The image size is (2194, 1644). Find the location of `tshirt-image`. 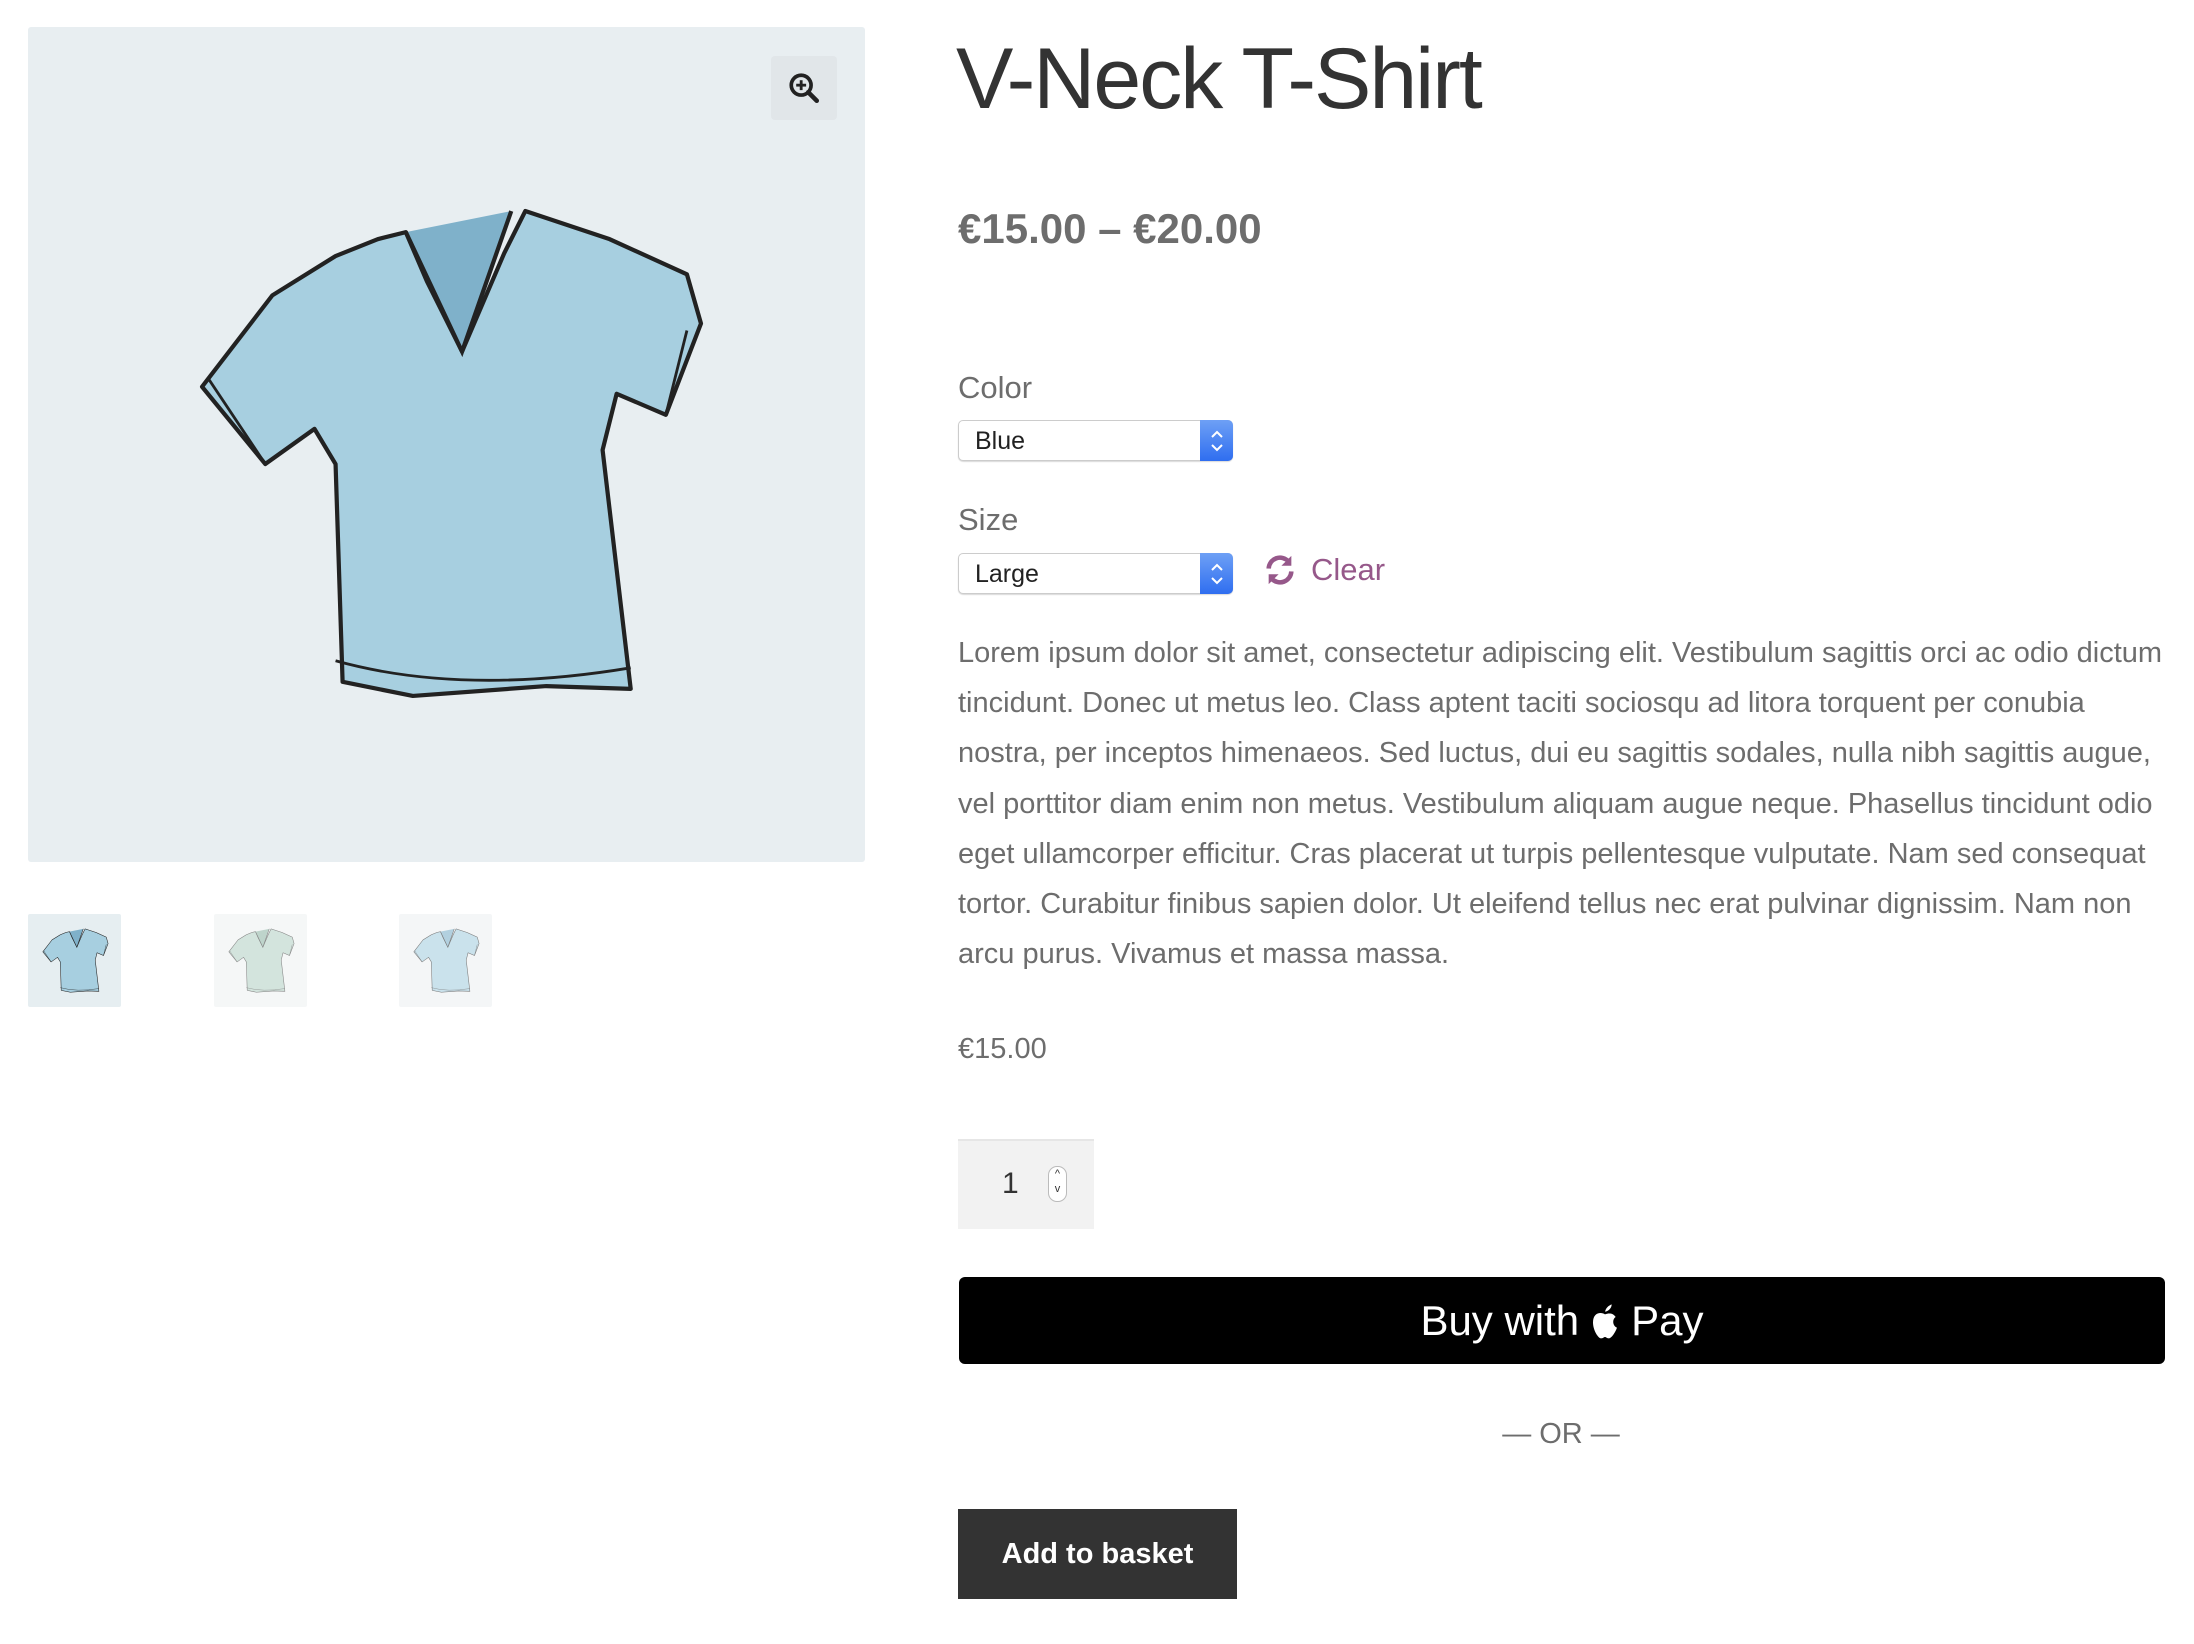

tshirt-image is located at coordinates (448, 457).